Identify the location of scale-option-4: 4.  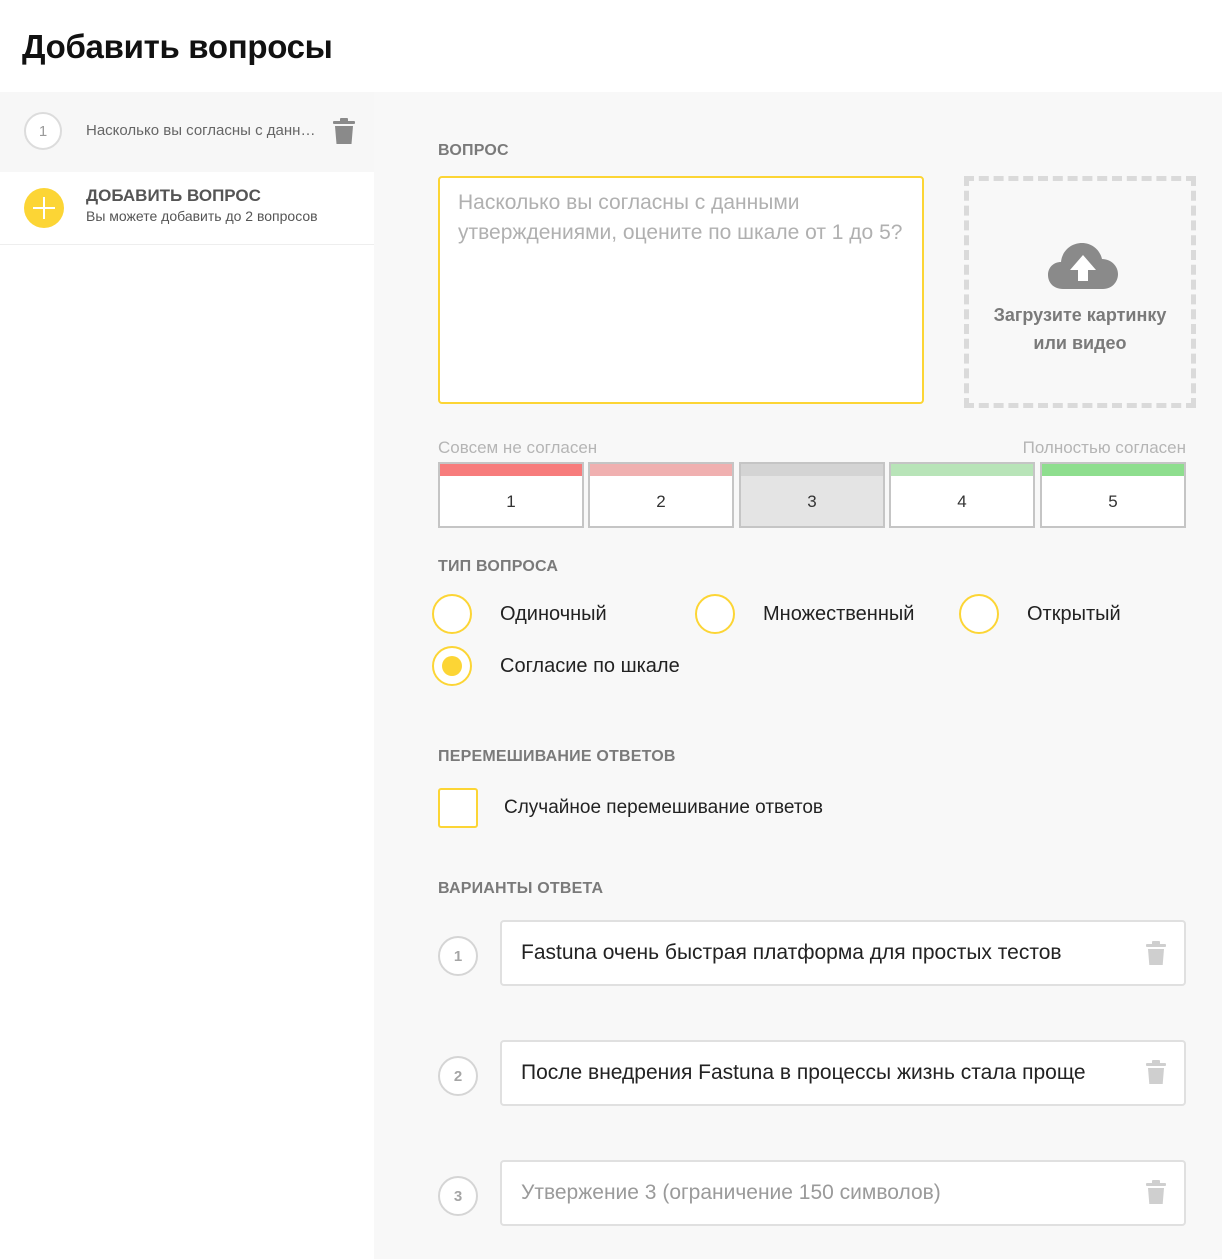
(962, 495).